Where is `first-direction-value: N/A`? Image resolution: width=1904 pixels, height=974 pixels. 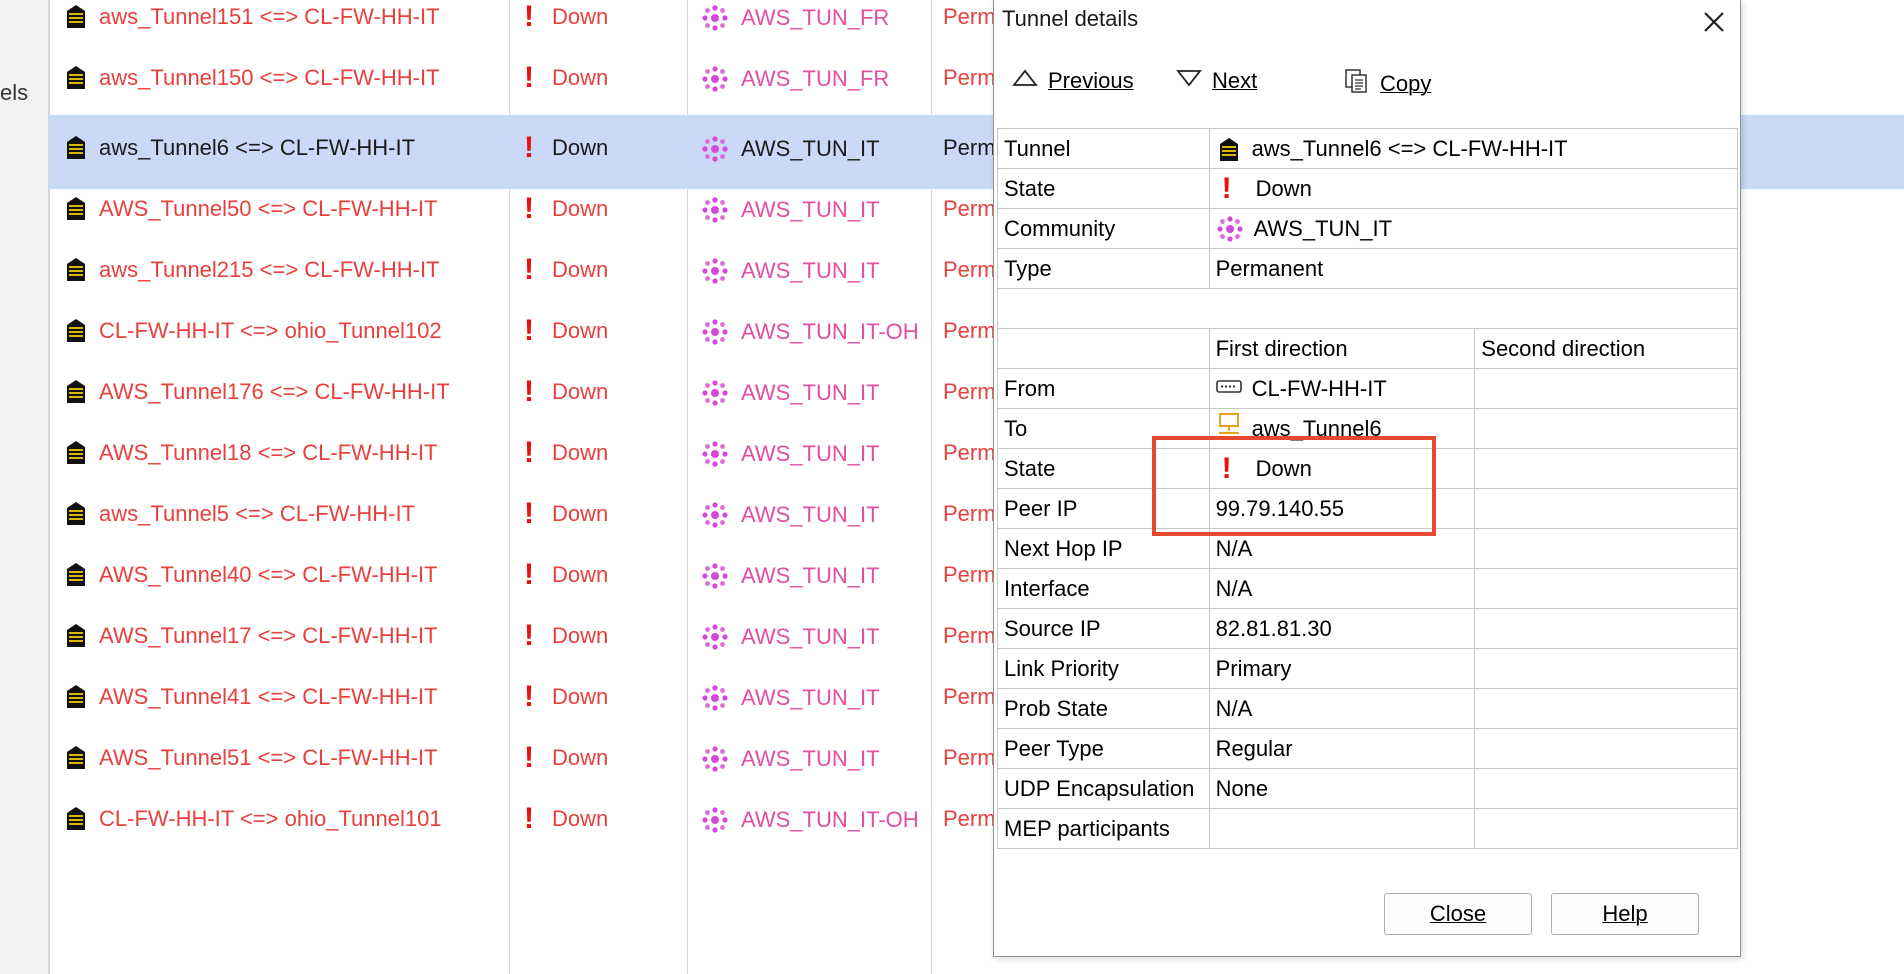 first-direction-value: N/A is located at coordinates (1342, 708).